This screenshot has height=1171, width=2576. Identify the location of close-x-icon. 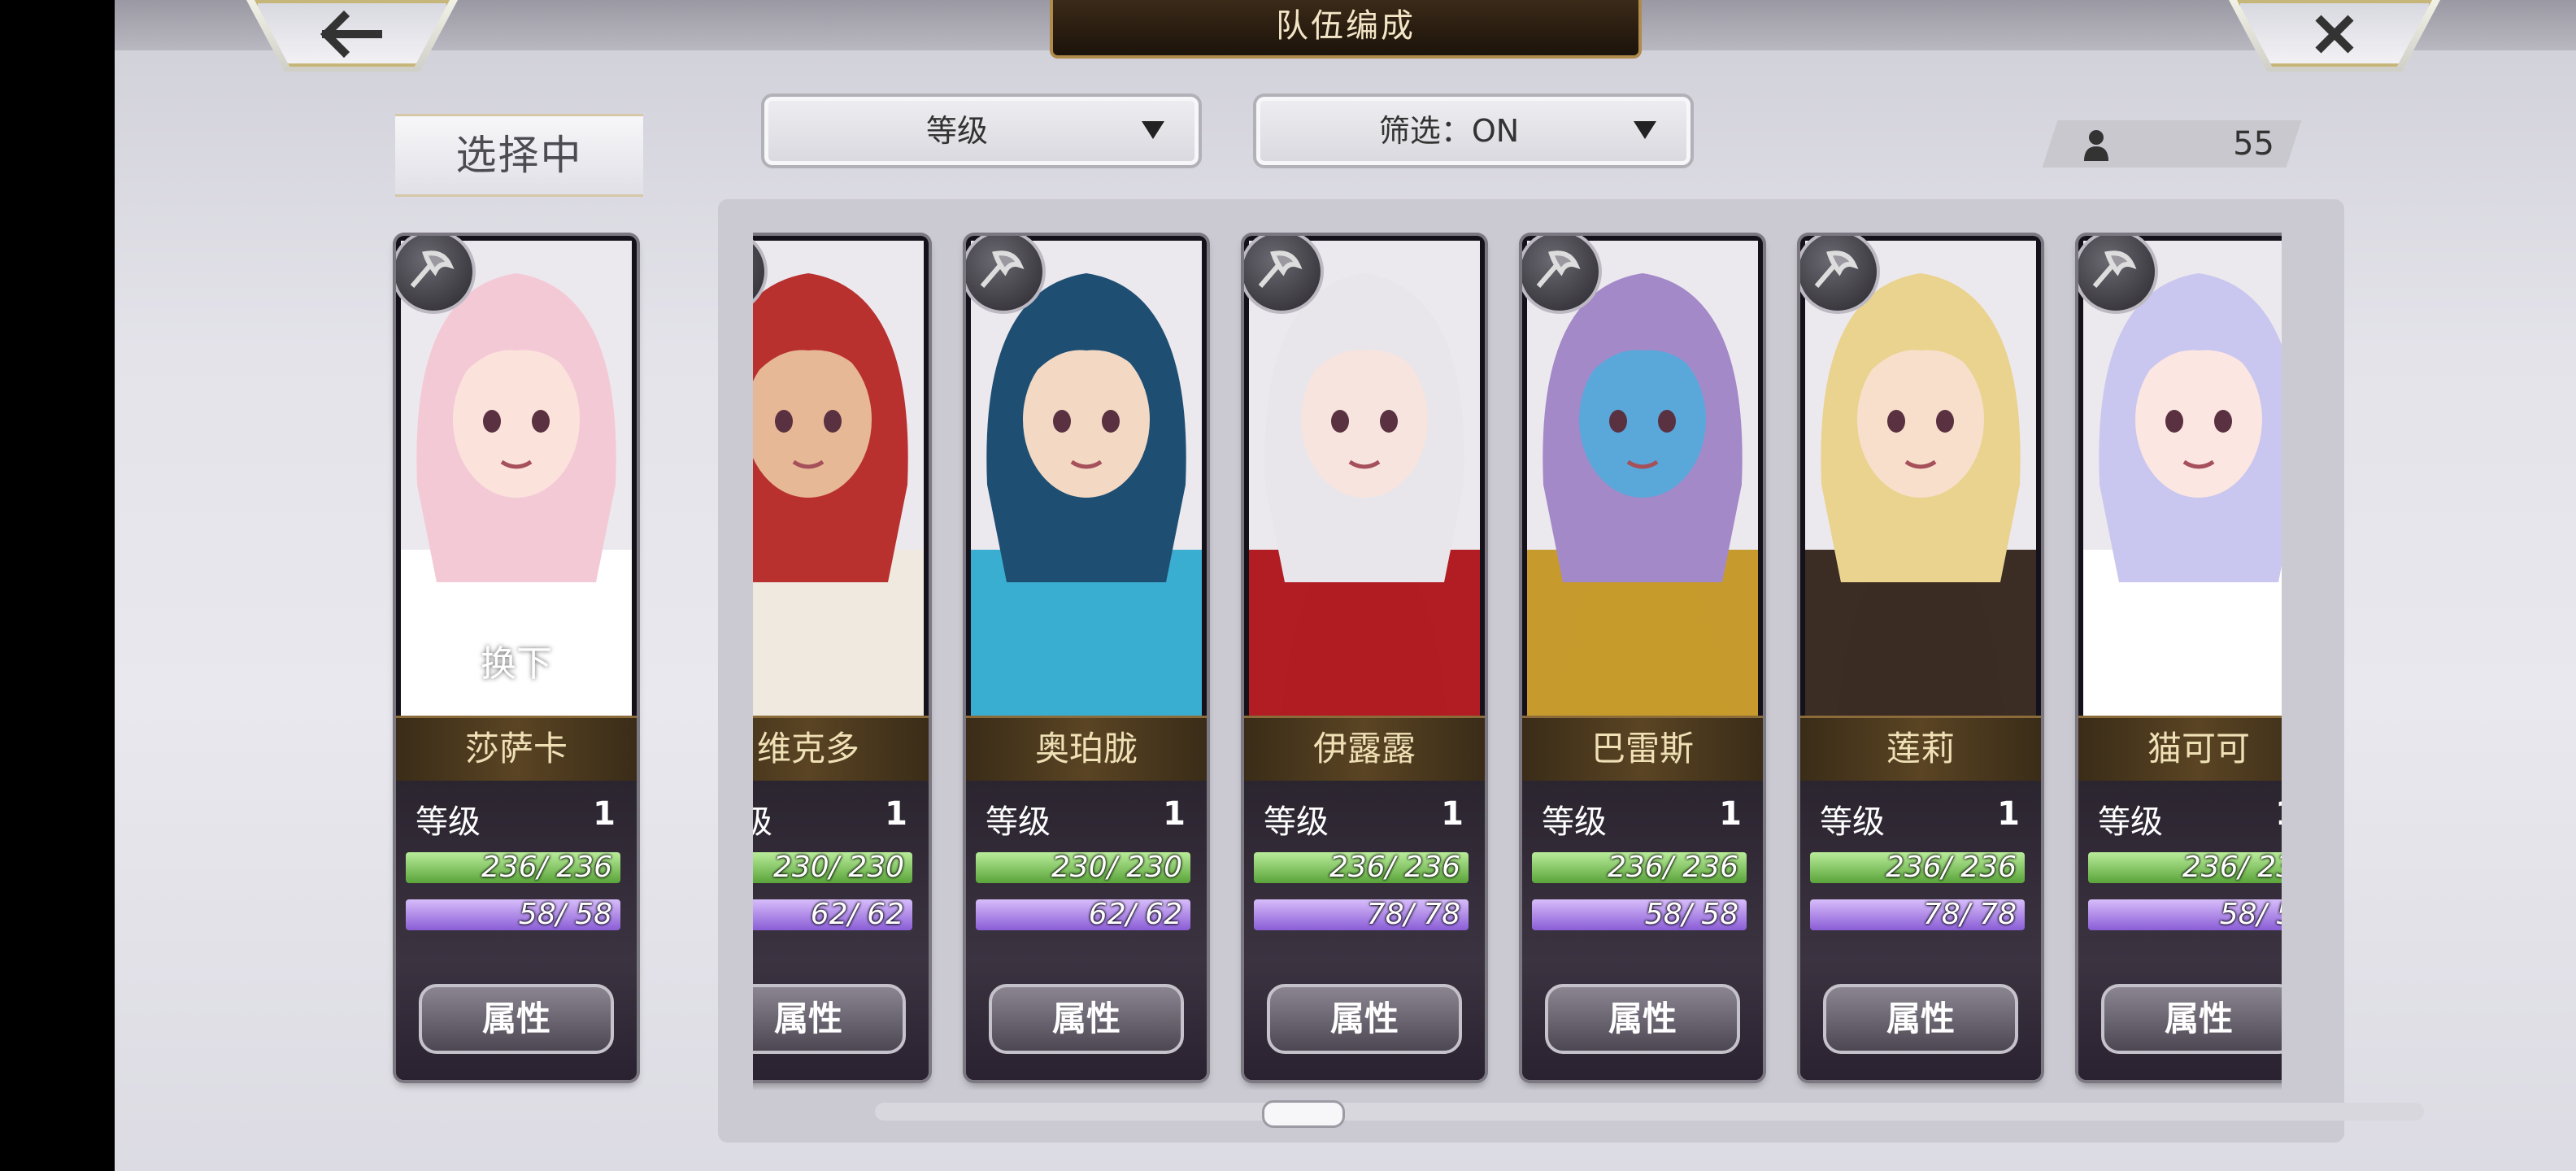
(2335, 38).